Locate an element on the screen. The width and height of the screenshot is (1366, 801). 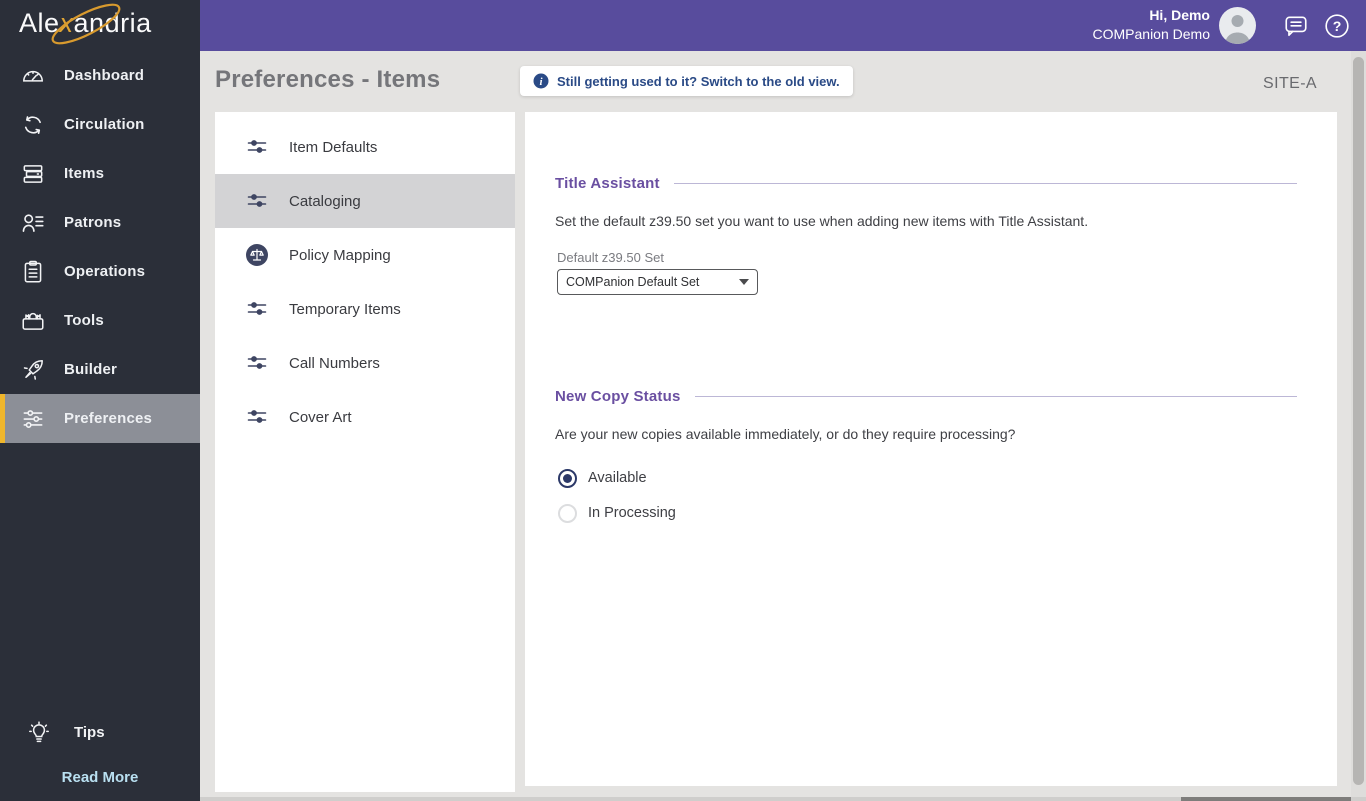
subnav-item-temporary-items: Temporary Items is located at coordinates (365, 309).